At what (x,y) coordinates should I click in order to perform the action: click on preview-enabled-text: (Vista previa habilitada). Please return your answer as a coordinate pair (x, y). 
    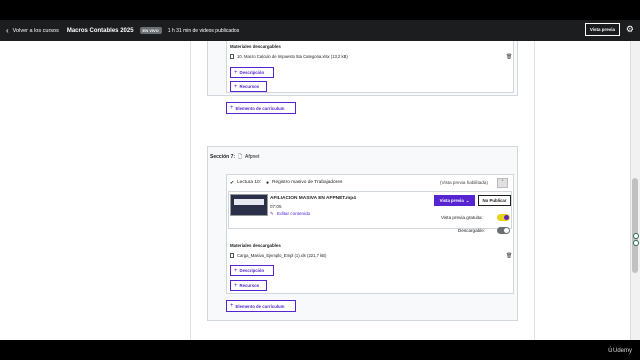
    Looking at the image, I should click on (464, 182).